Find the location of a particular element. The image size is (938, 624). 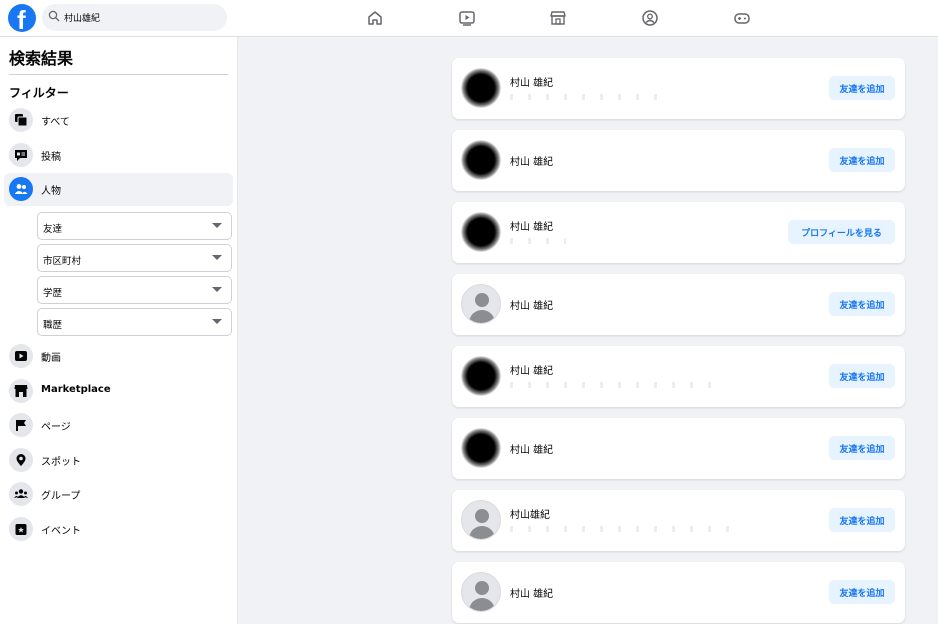

friends-filter-dropdown: 友達 is located at coordinates (134, 226).